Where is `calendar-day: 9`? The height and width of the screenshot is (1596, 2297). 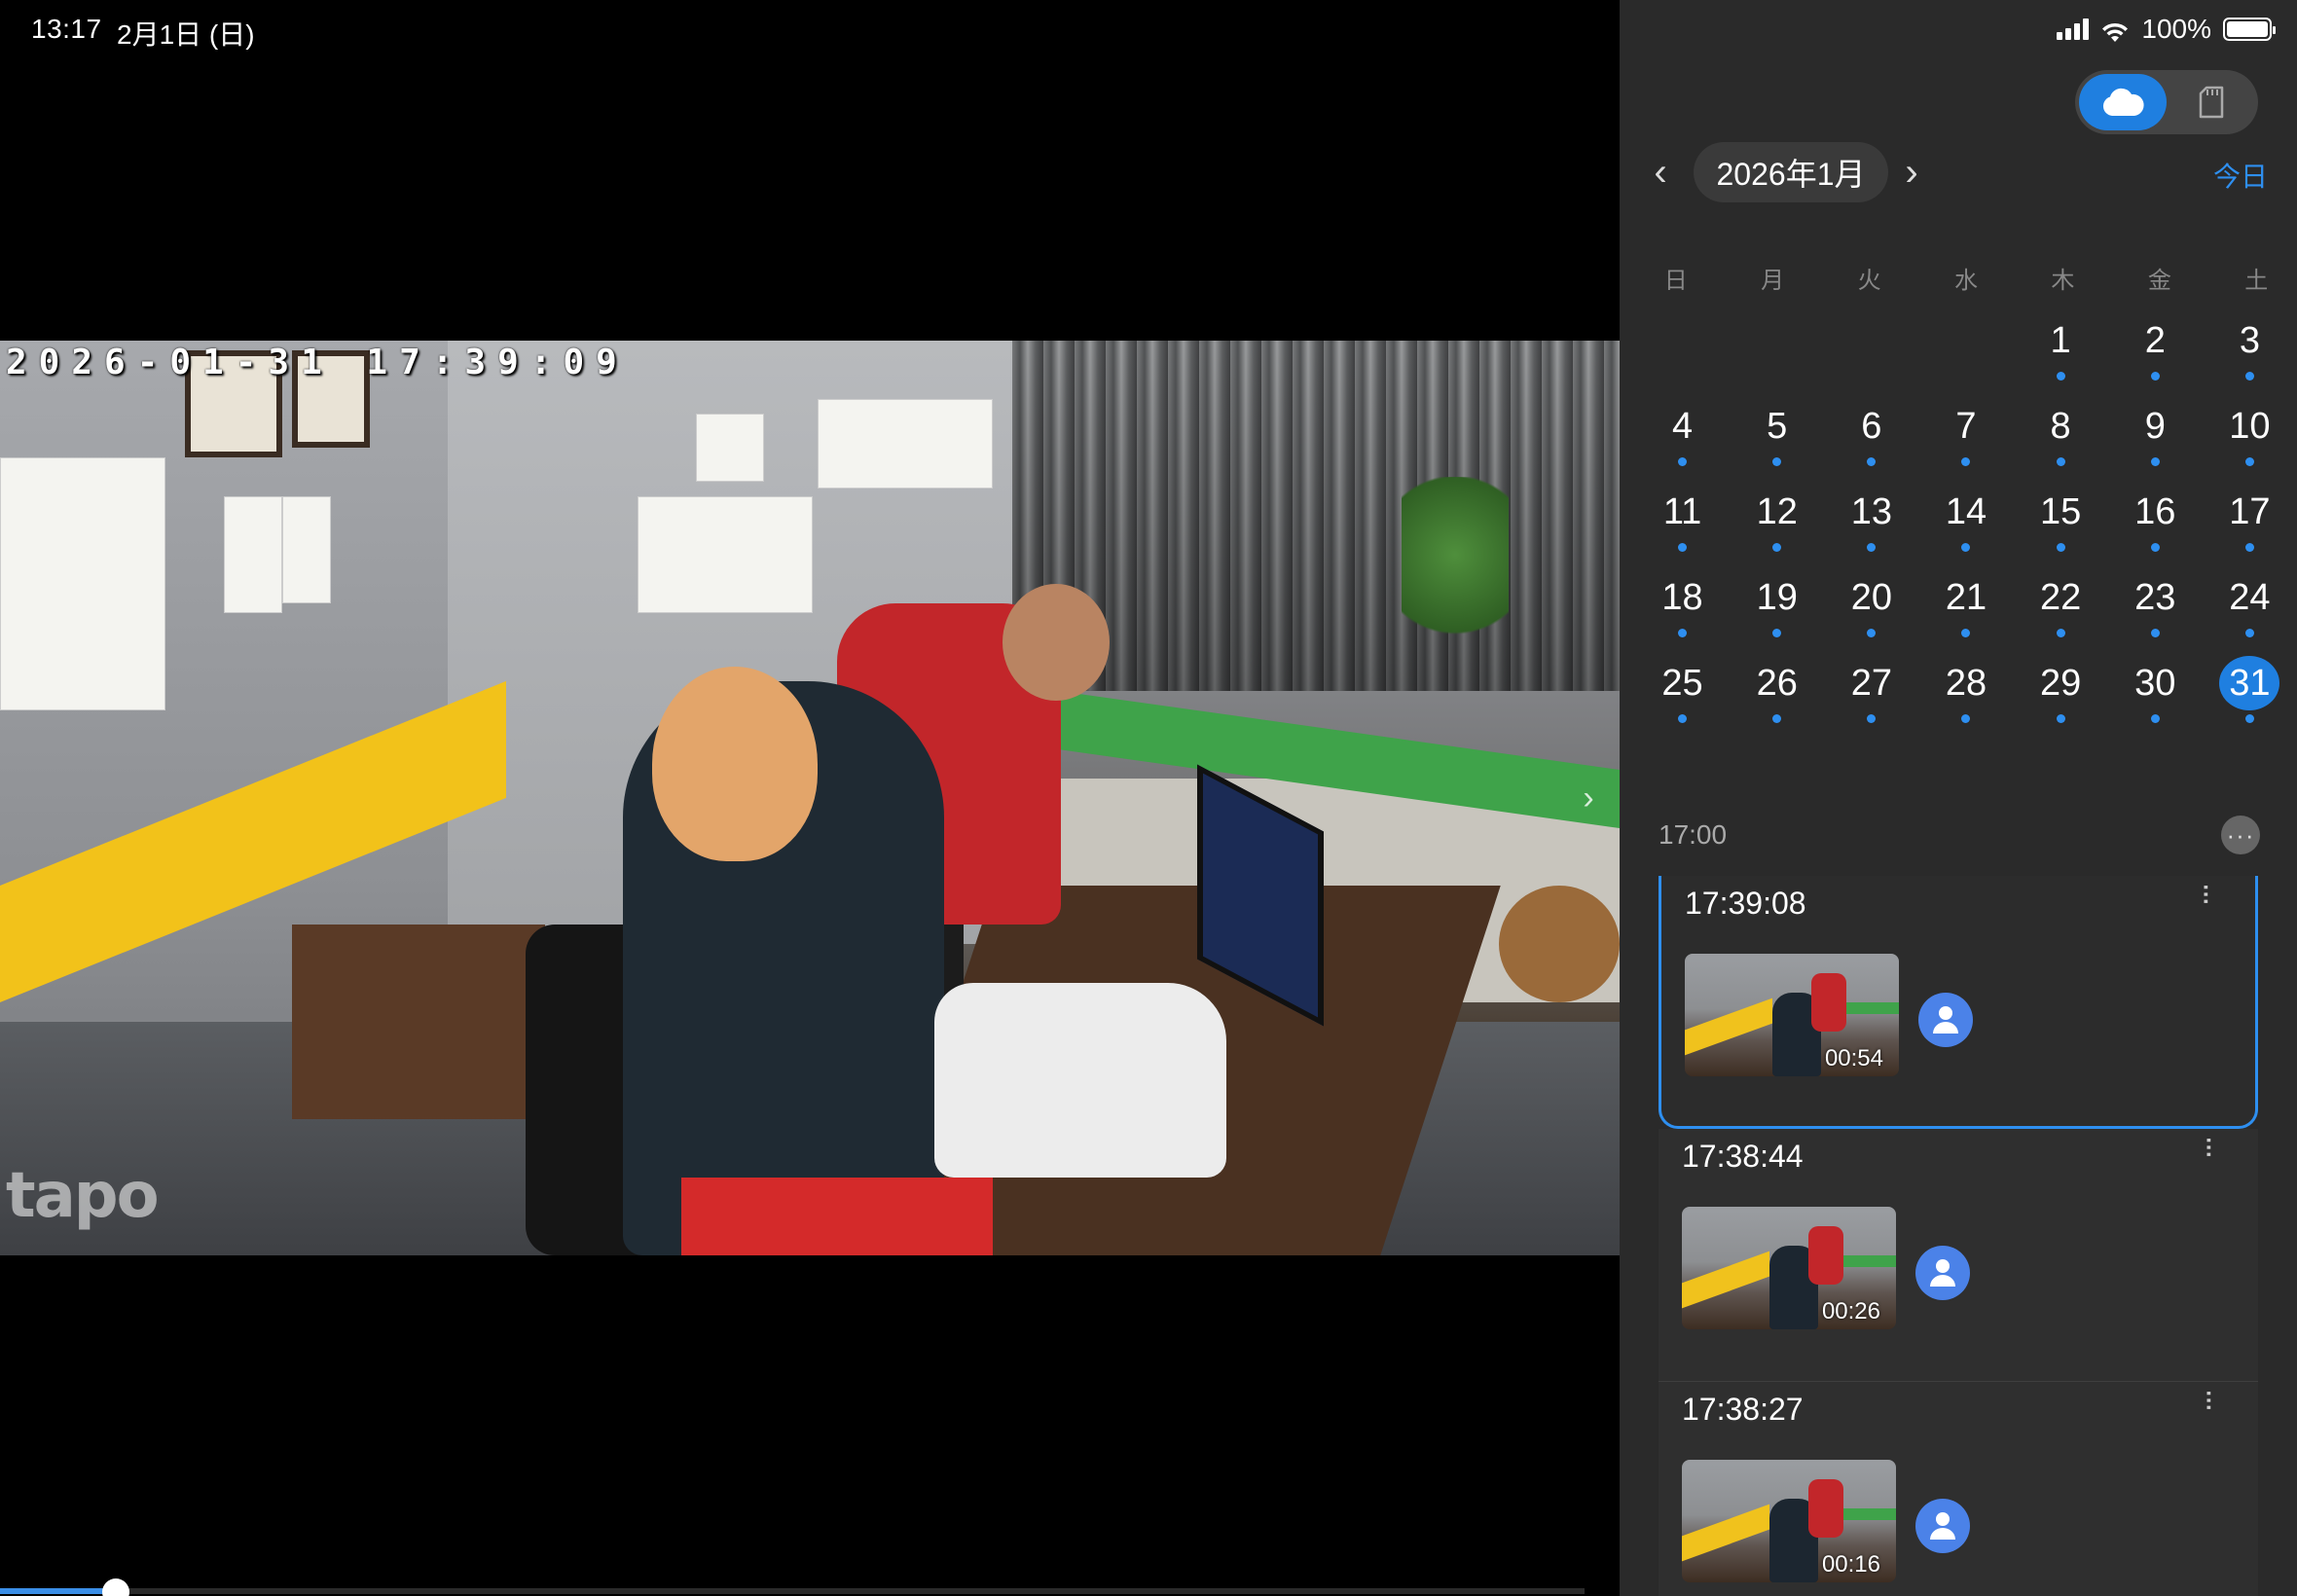
calendar-day: 9 is located at coordinates (2155, 434).